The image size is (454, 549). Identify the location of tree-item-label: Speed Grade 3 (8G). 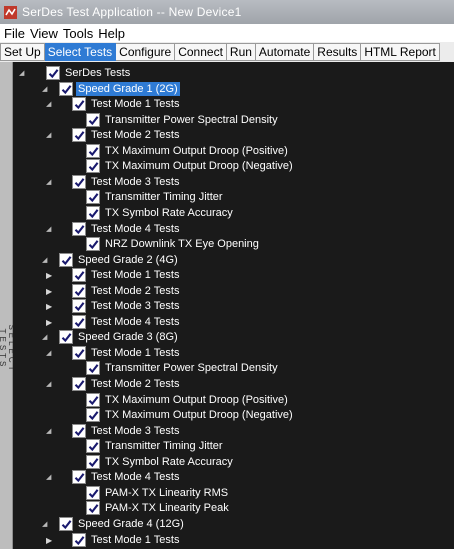
(128, 337).